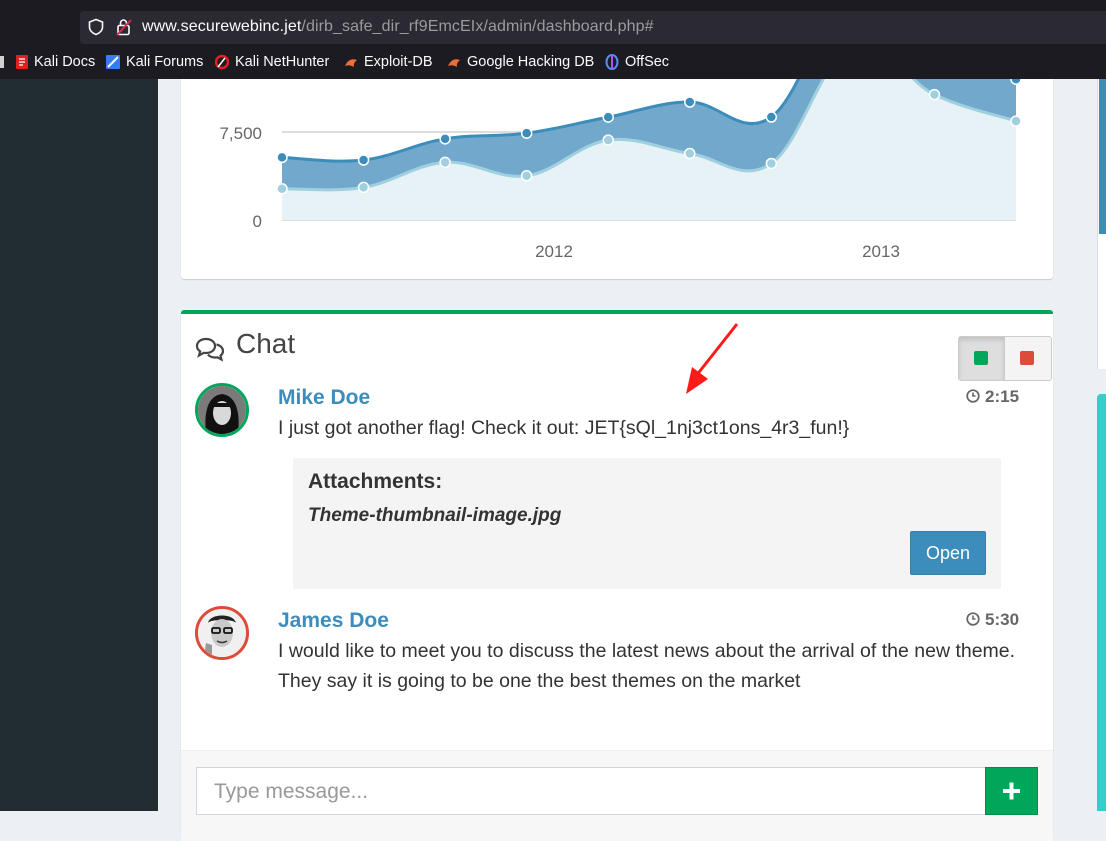 The height and width of the screenshot is (841, 1106). I want to click on offline-square-icon, so click(1027, 358).